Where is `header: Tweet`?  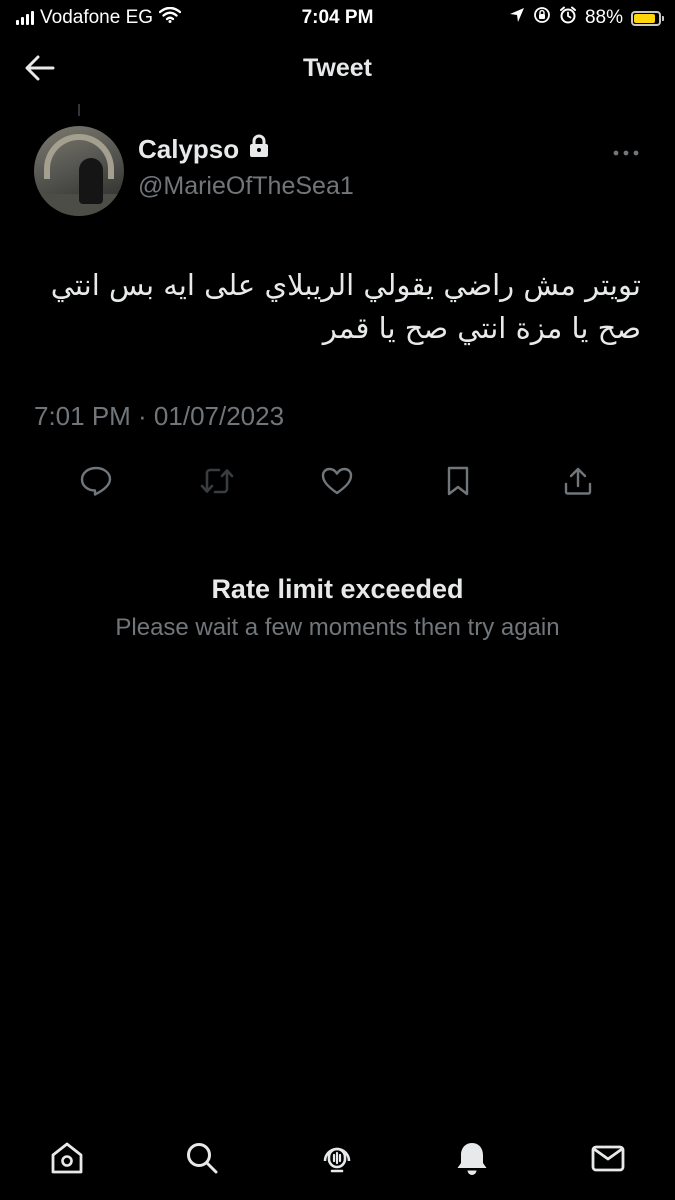
header: Tweet is located at coordinates (337, 69).